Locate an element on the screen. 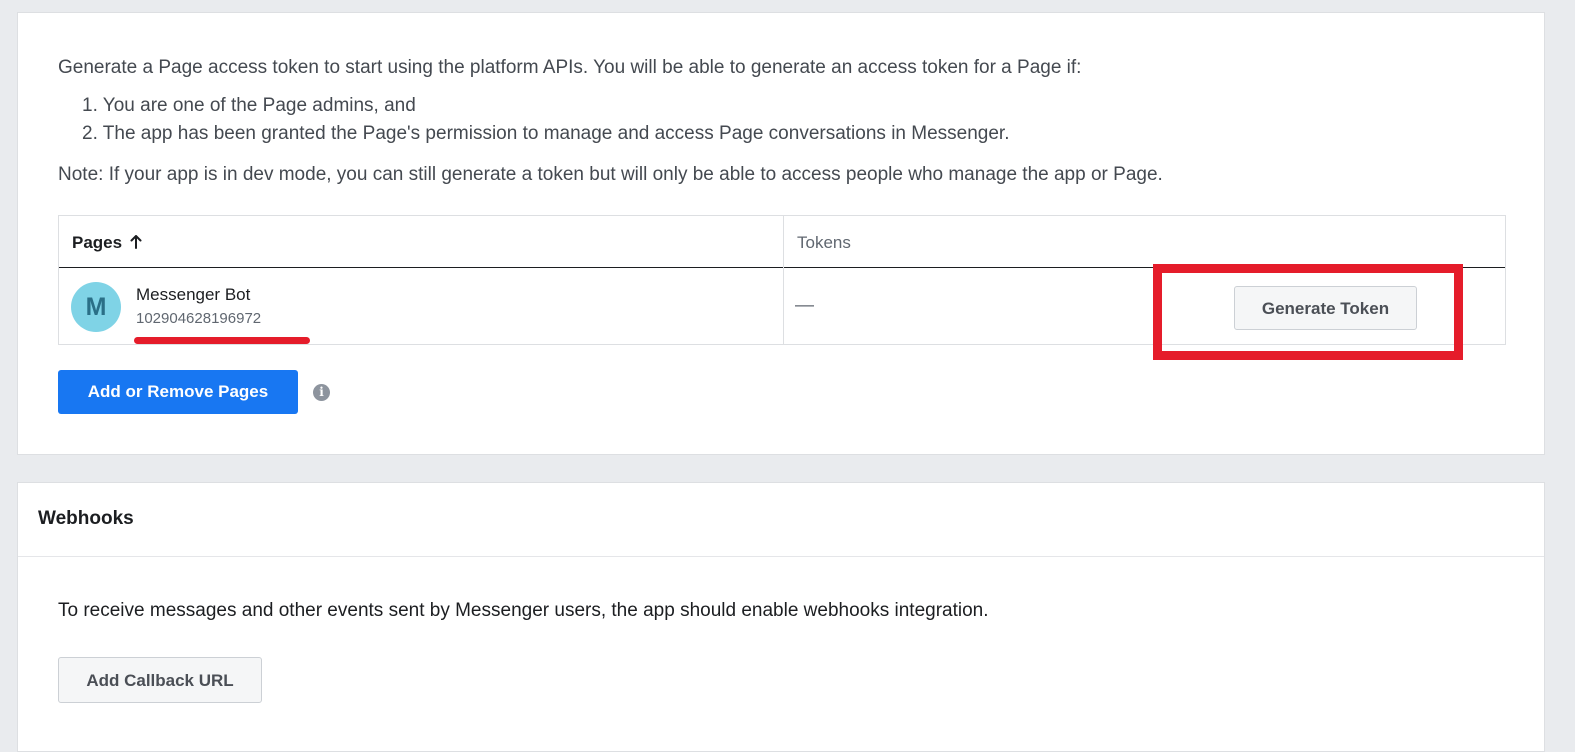  add-callback-url-button: Add Callback URL is located at coordinates (160, 680).